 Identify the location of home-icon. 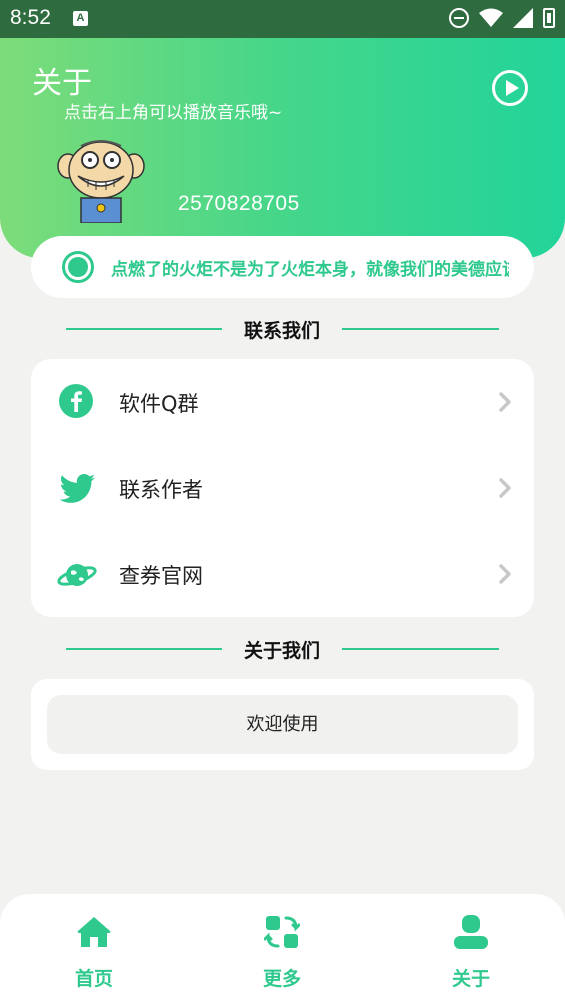
(94, 932).